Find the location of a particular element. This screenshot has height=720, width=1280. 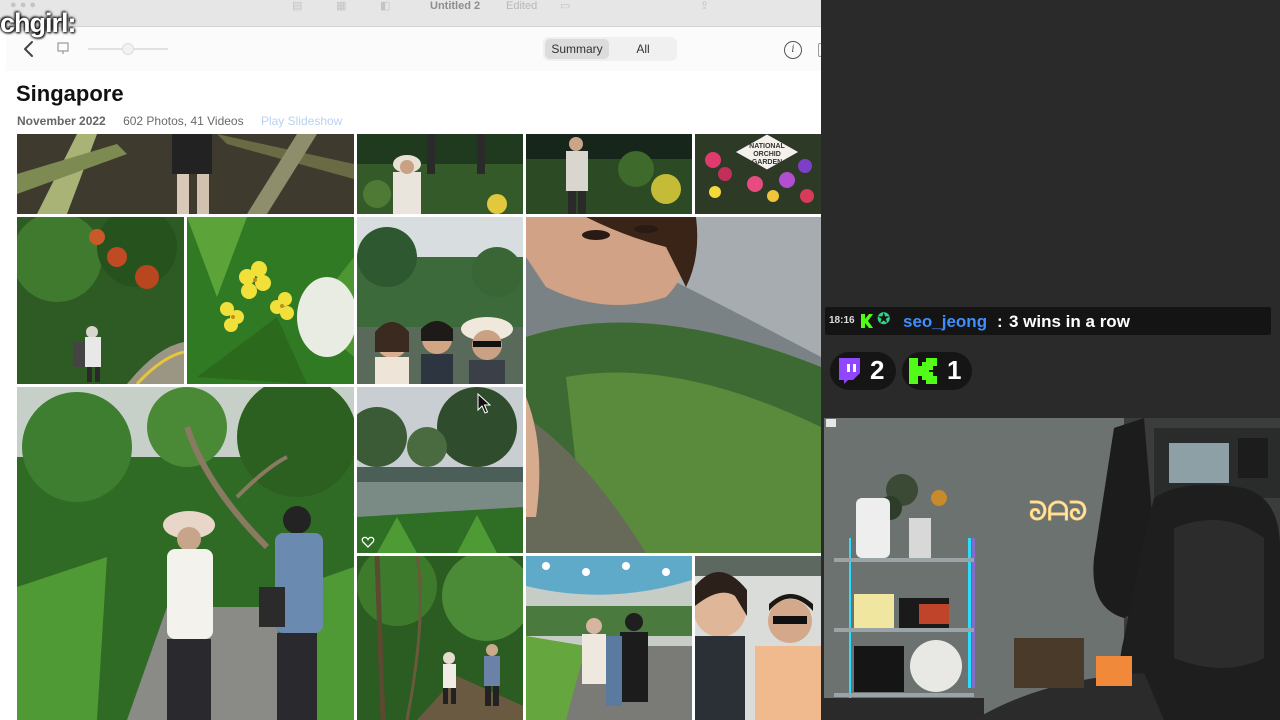

view-segmented-control: Summary All is located at coordinates (610, 49).